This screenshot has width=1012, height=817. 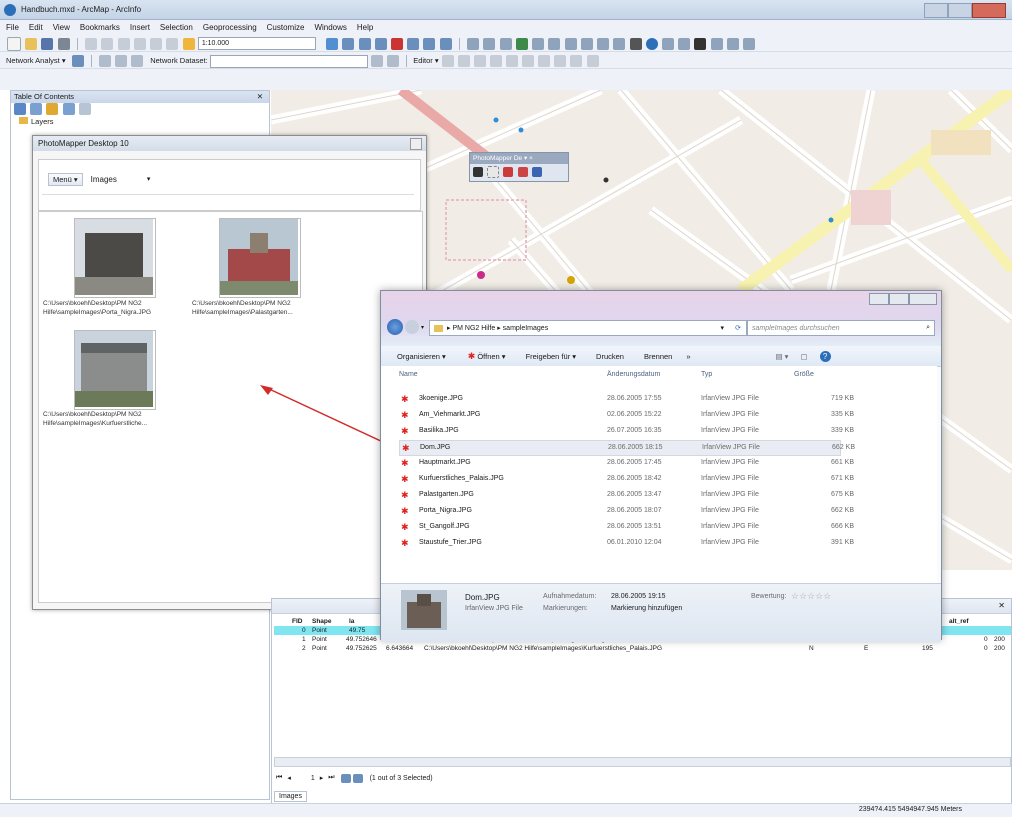 I want to click on clear-selection-icon, so click(x=619, y=43).